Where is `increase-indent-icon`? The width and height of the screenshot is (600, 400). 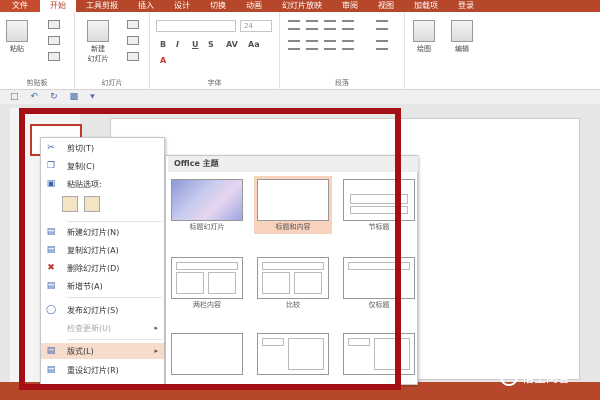 increase-indent-icon is located at coordinates (348, 25).